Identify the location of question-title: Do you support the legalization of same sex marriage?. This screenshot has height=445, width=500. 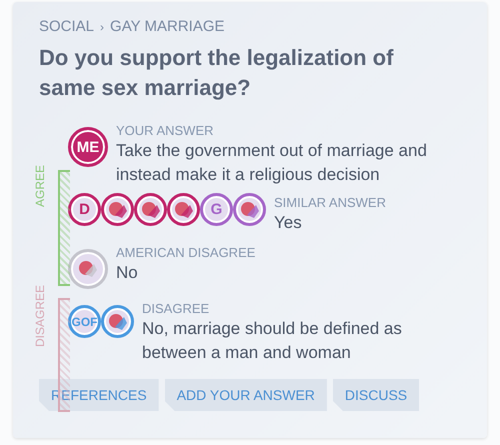
(216, 73).